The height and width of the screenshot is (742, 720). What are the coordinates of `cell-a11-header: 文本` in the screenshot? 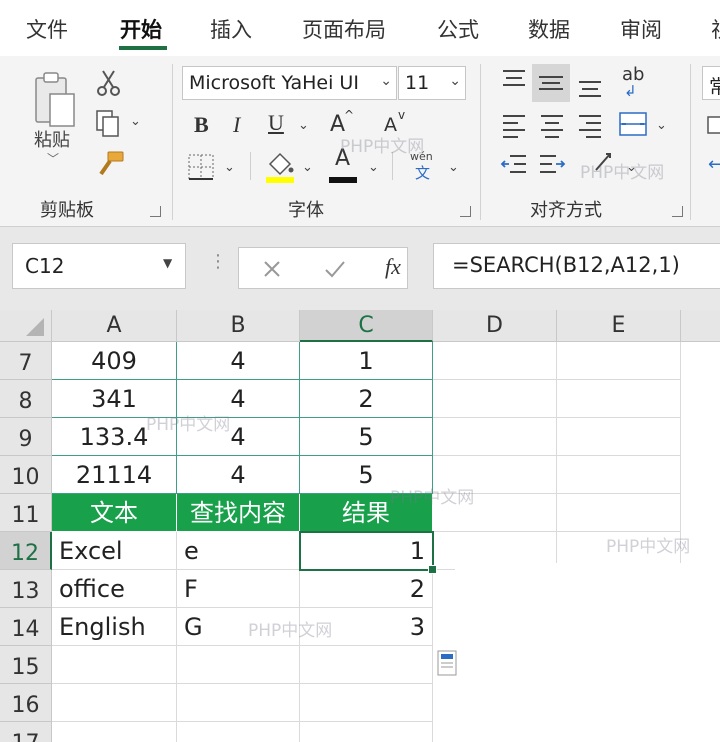 It's located at (114, 513).